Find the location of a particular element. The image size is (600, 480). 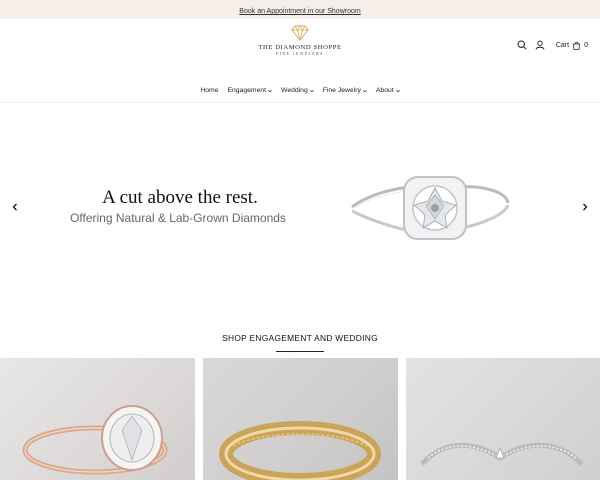

chevron-left-icon is located at coordinates (15, 207).